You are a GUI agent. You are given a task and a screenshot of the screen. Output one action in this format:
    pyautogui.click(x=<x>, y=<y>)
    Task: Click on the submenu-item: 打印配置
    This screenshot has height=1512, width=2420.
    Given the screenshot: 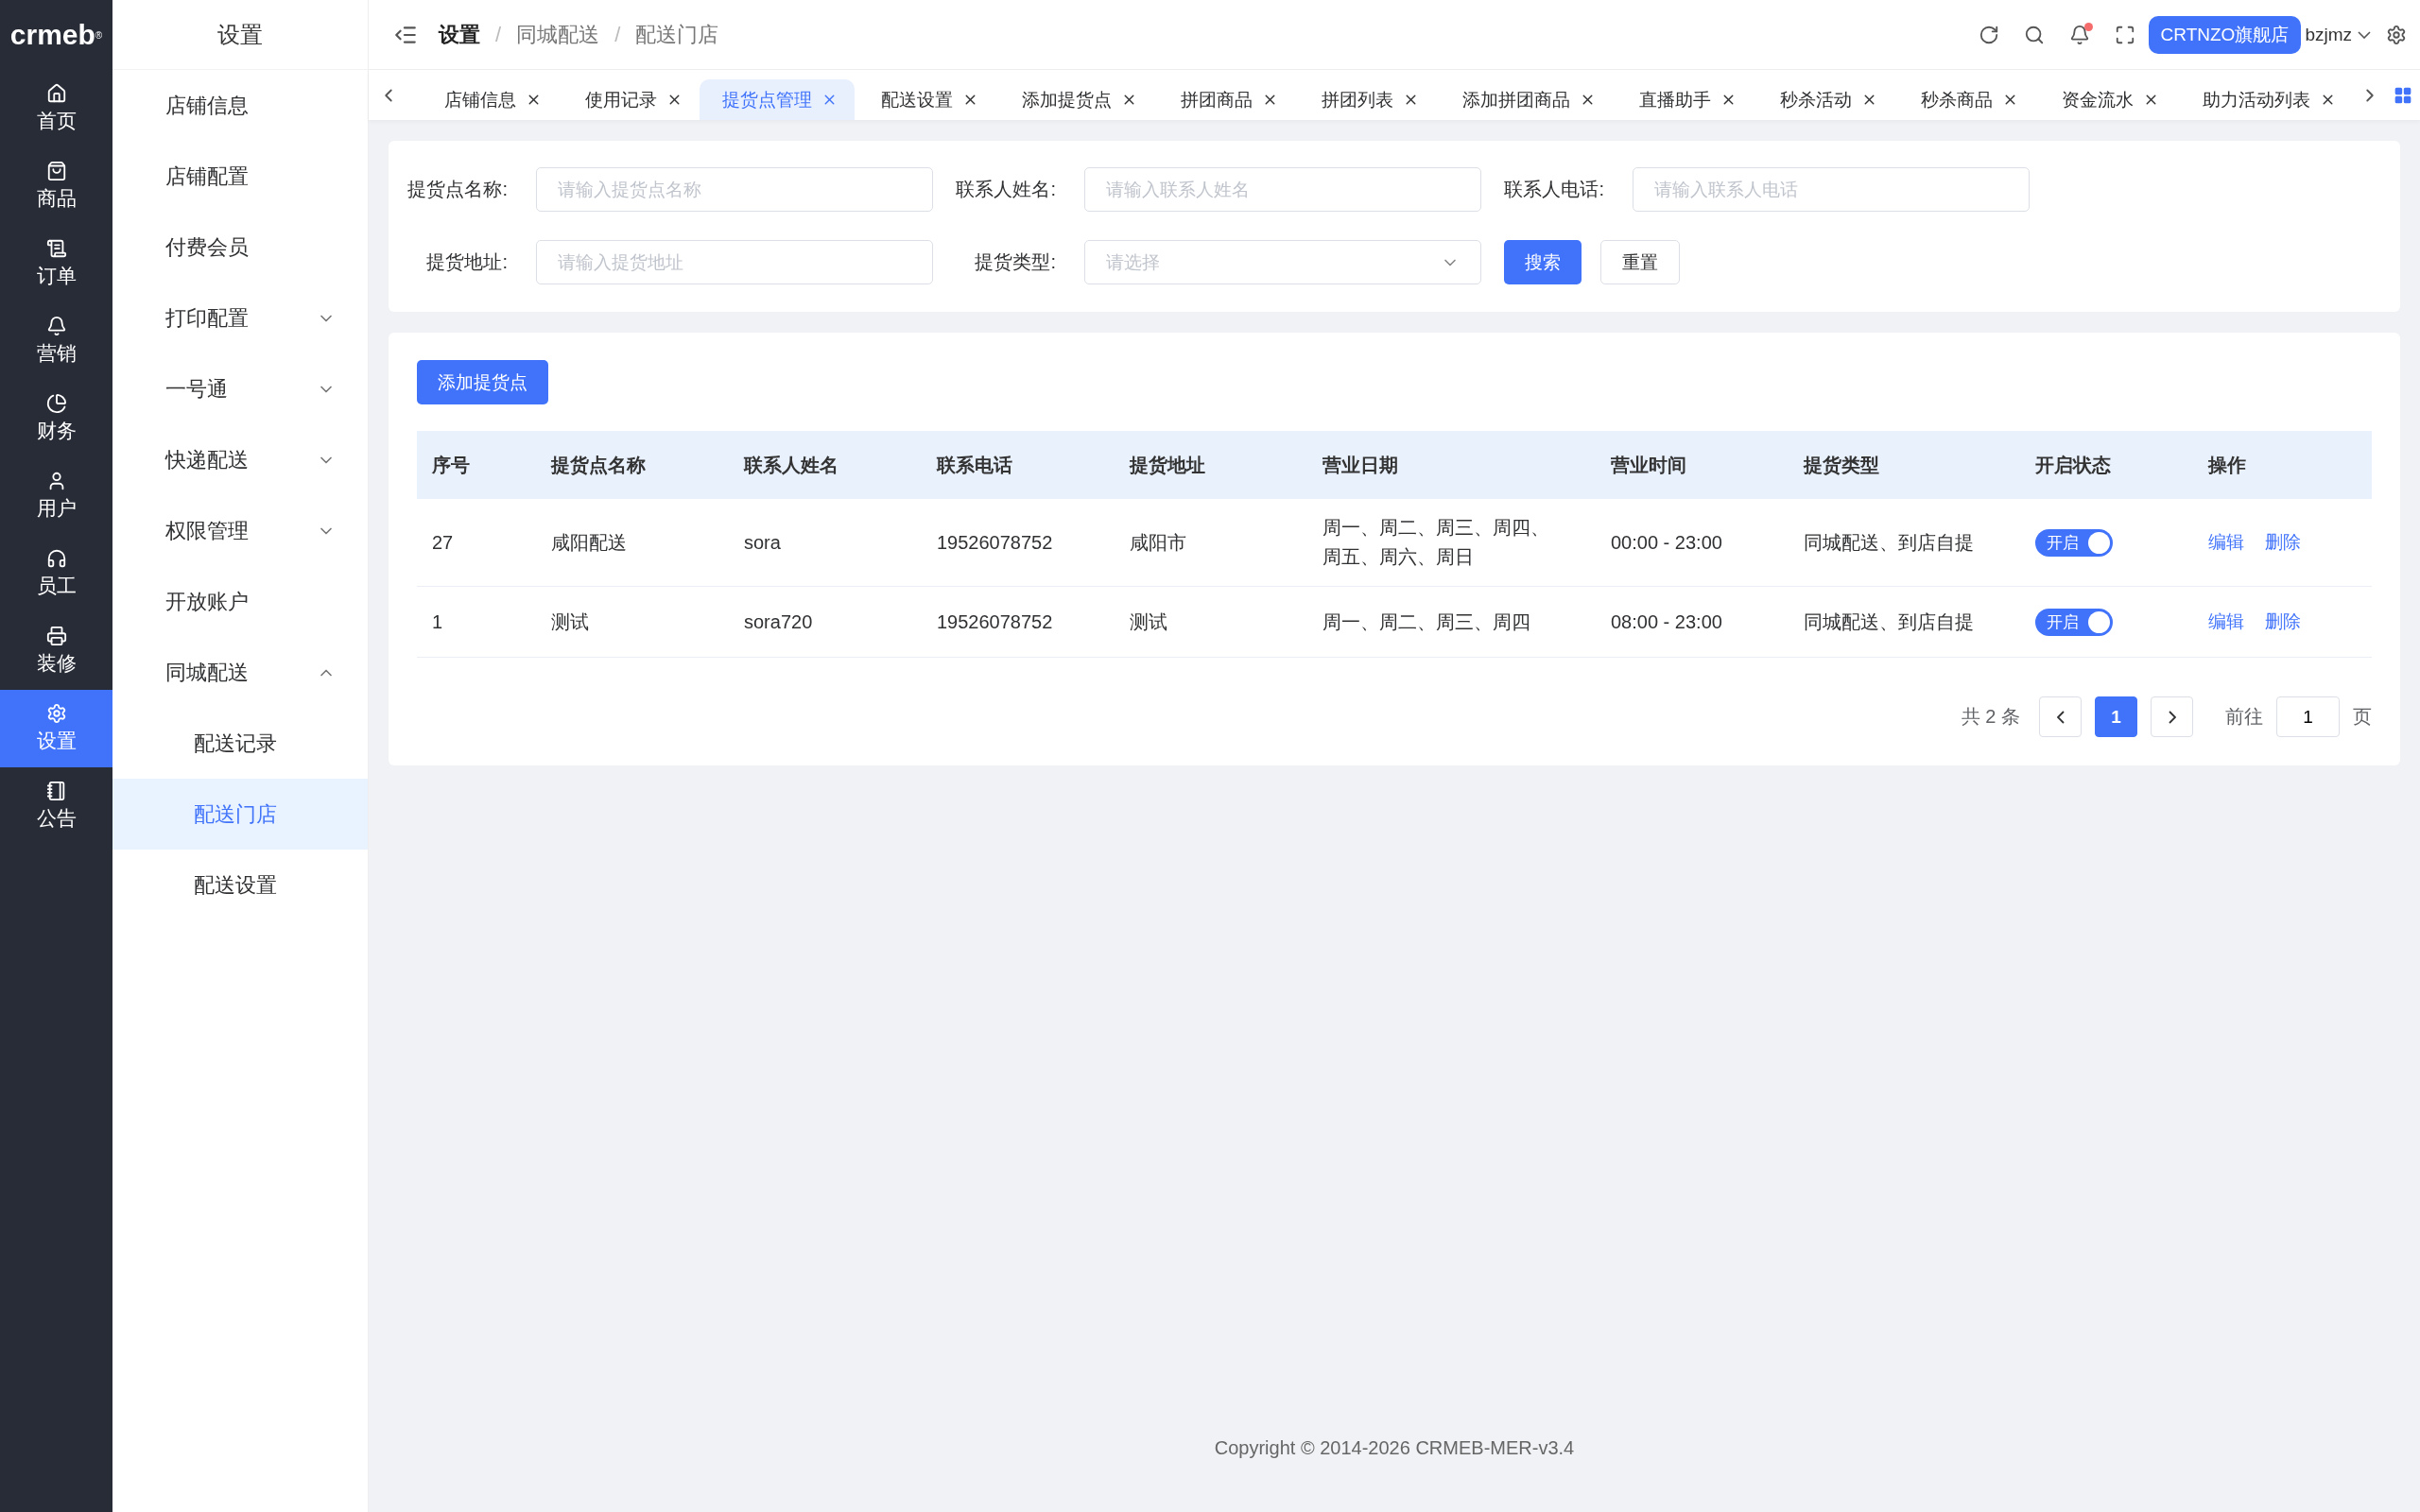 What is the action you would take?
    pyautogui.click(x=240, y=318)
    